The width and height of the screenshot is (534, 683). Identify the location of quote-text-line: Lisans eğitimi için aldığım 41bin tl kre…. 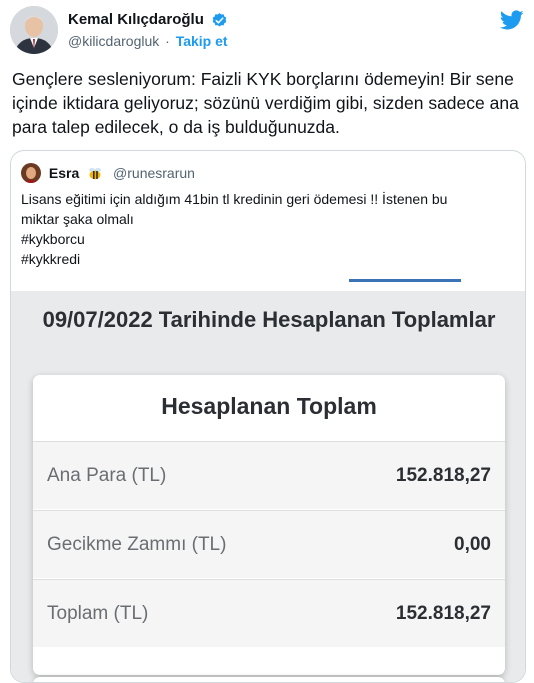
(234, 199).